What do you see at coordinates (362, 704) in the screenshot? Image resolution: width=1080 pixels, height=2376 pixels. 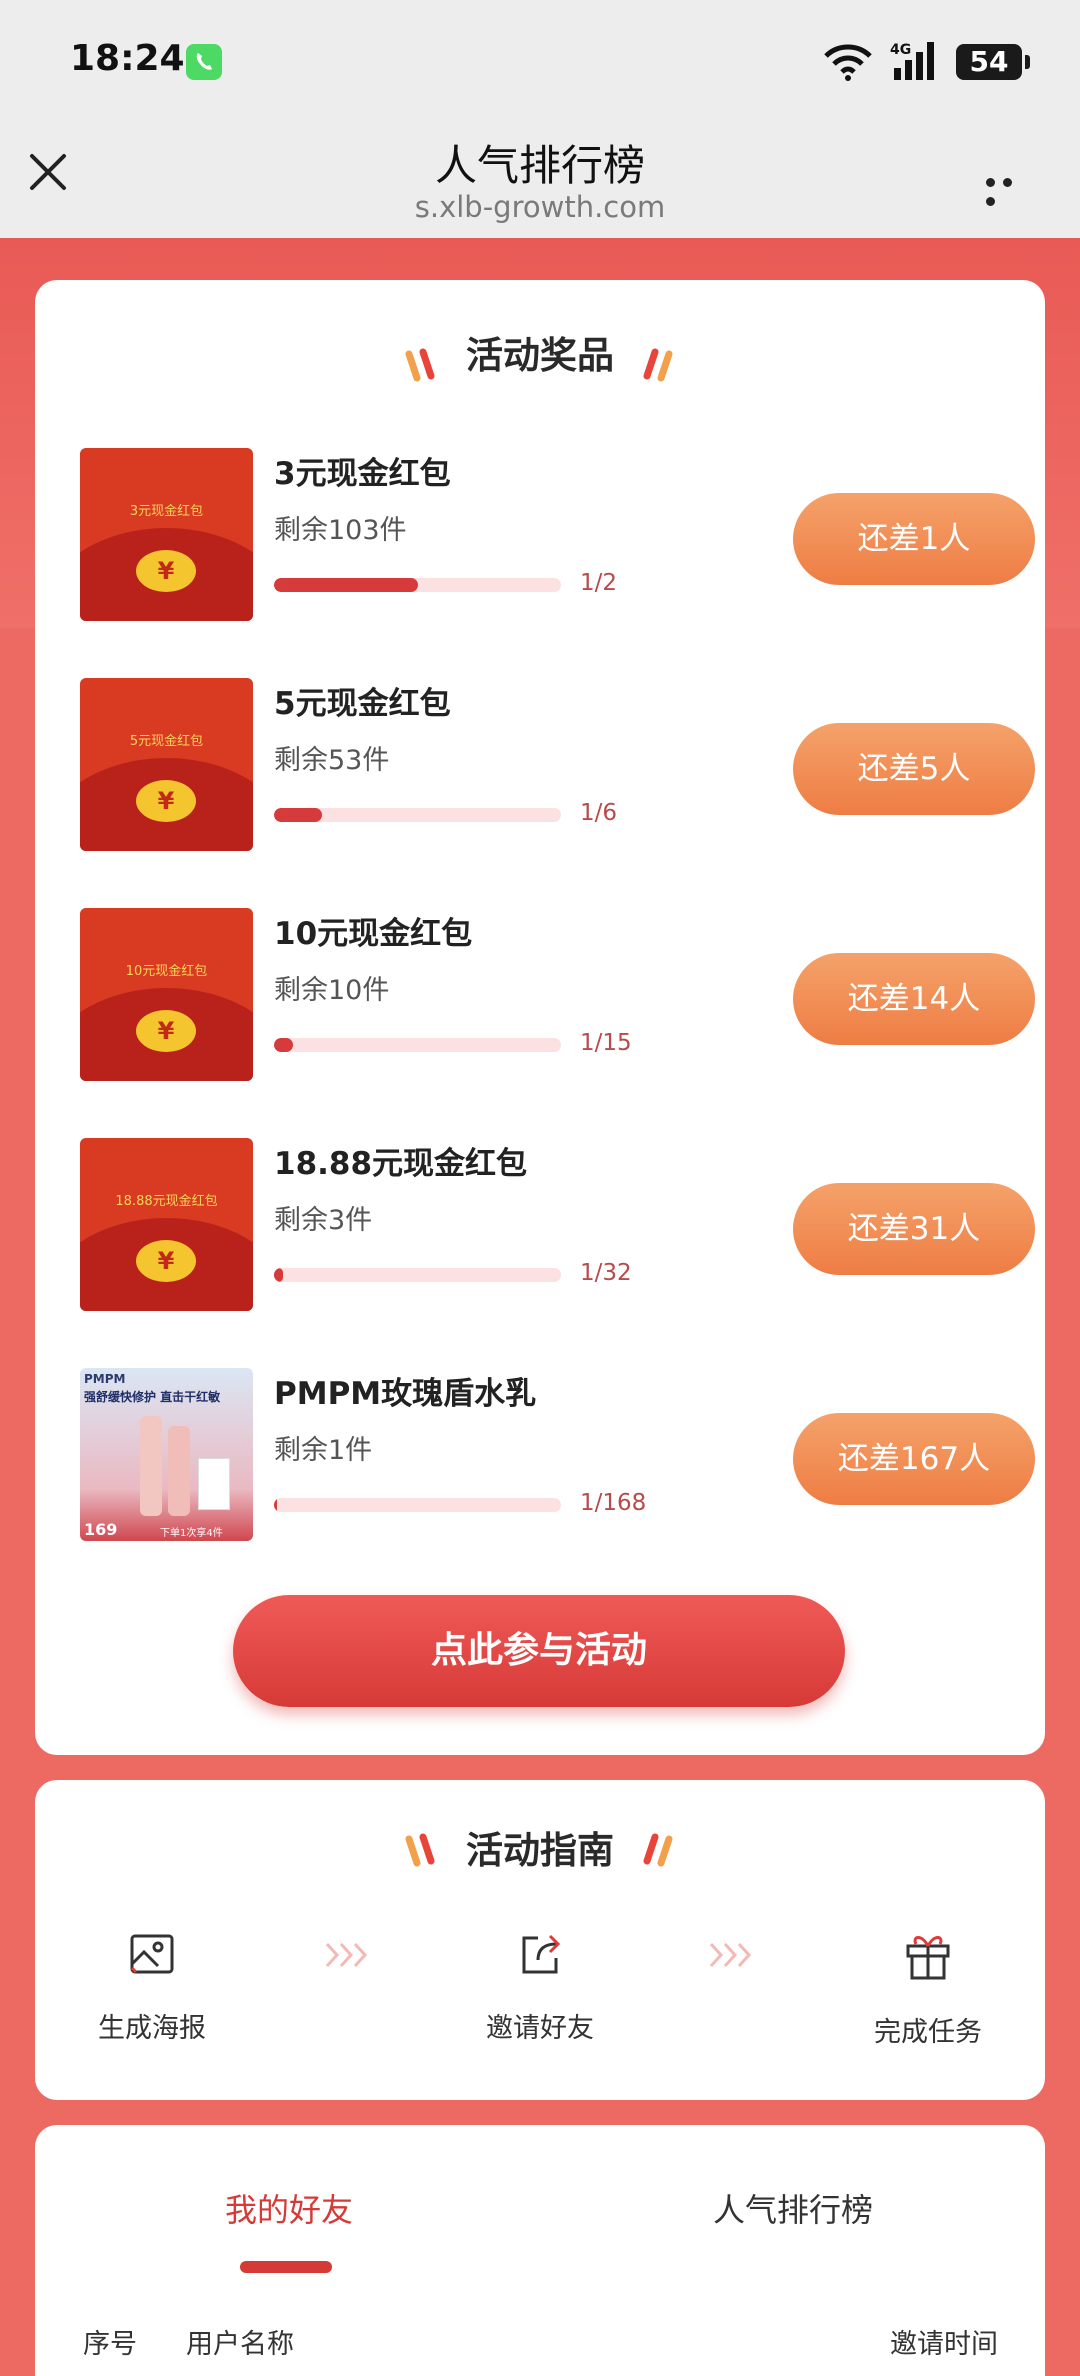 I see `prize-name: 5元现金红包` at bounding box center [362, 704].